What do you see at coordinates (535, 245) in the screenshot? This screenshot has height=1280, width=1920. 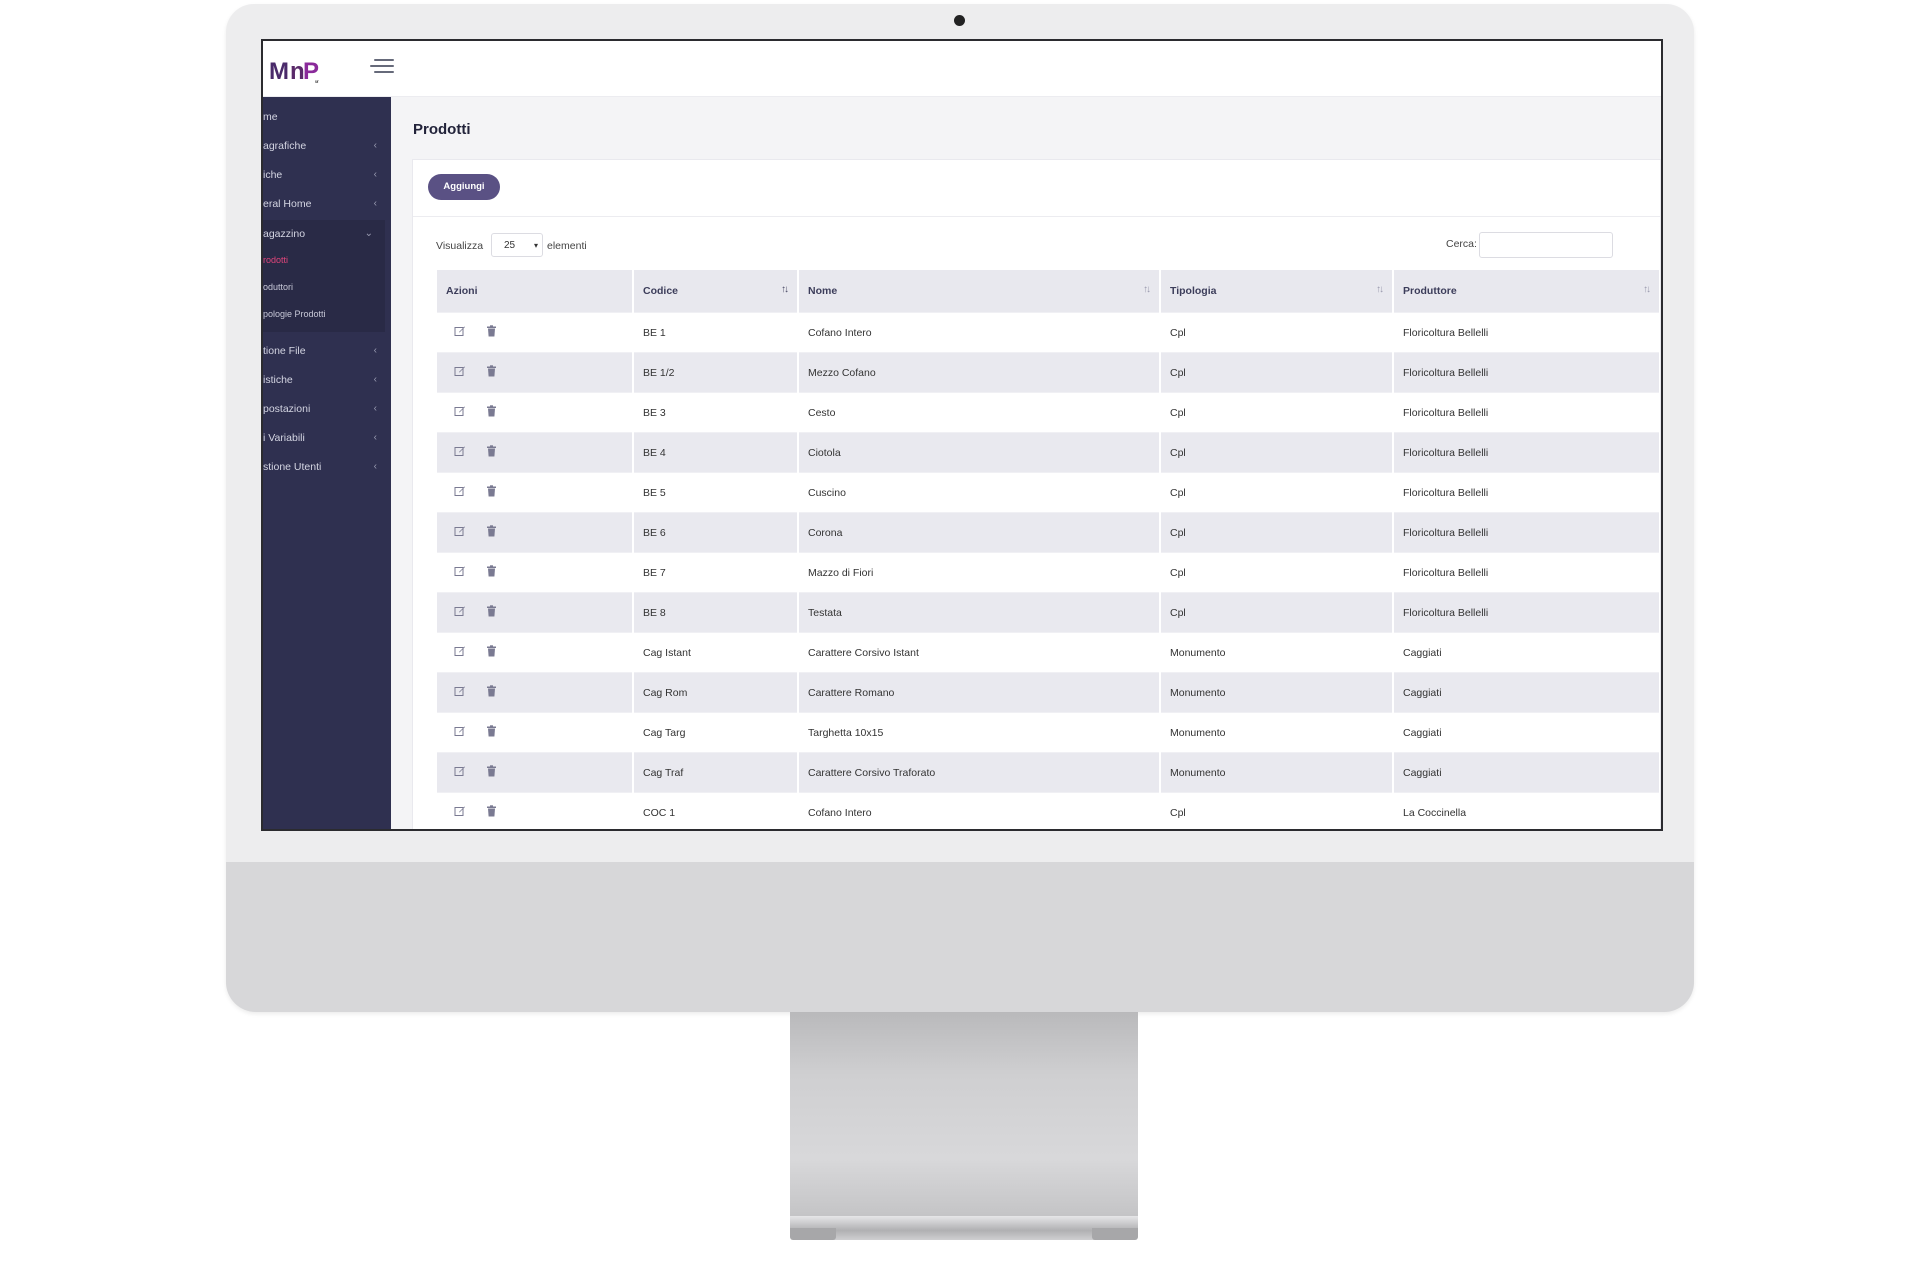 I see `chevron-down-icon: ▾` at bounding box center [535, 245].